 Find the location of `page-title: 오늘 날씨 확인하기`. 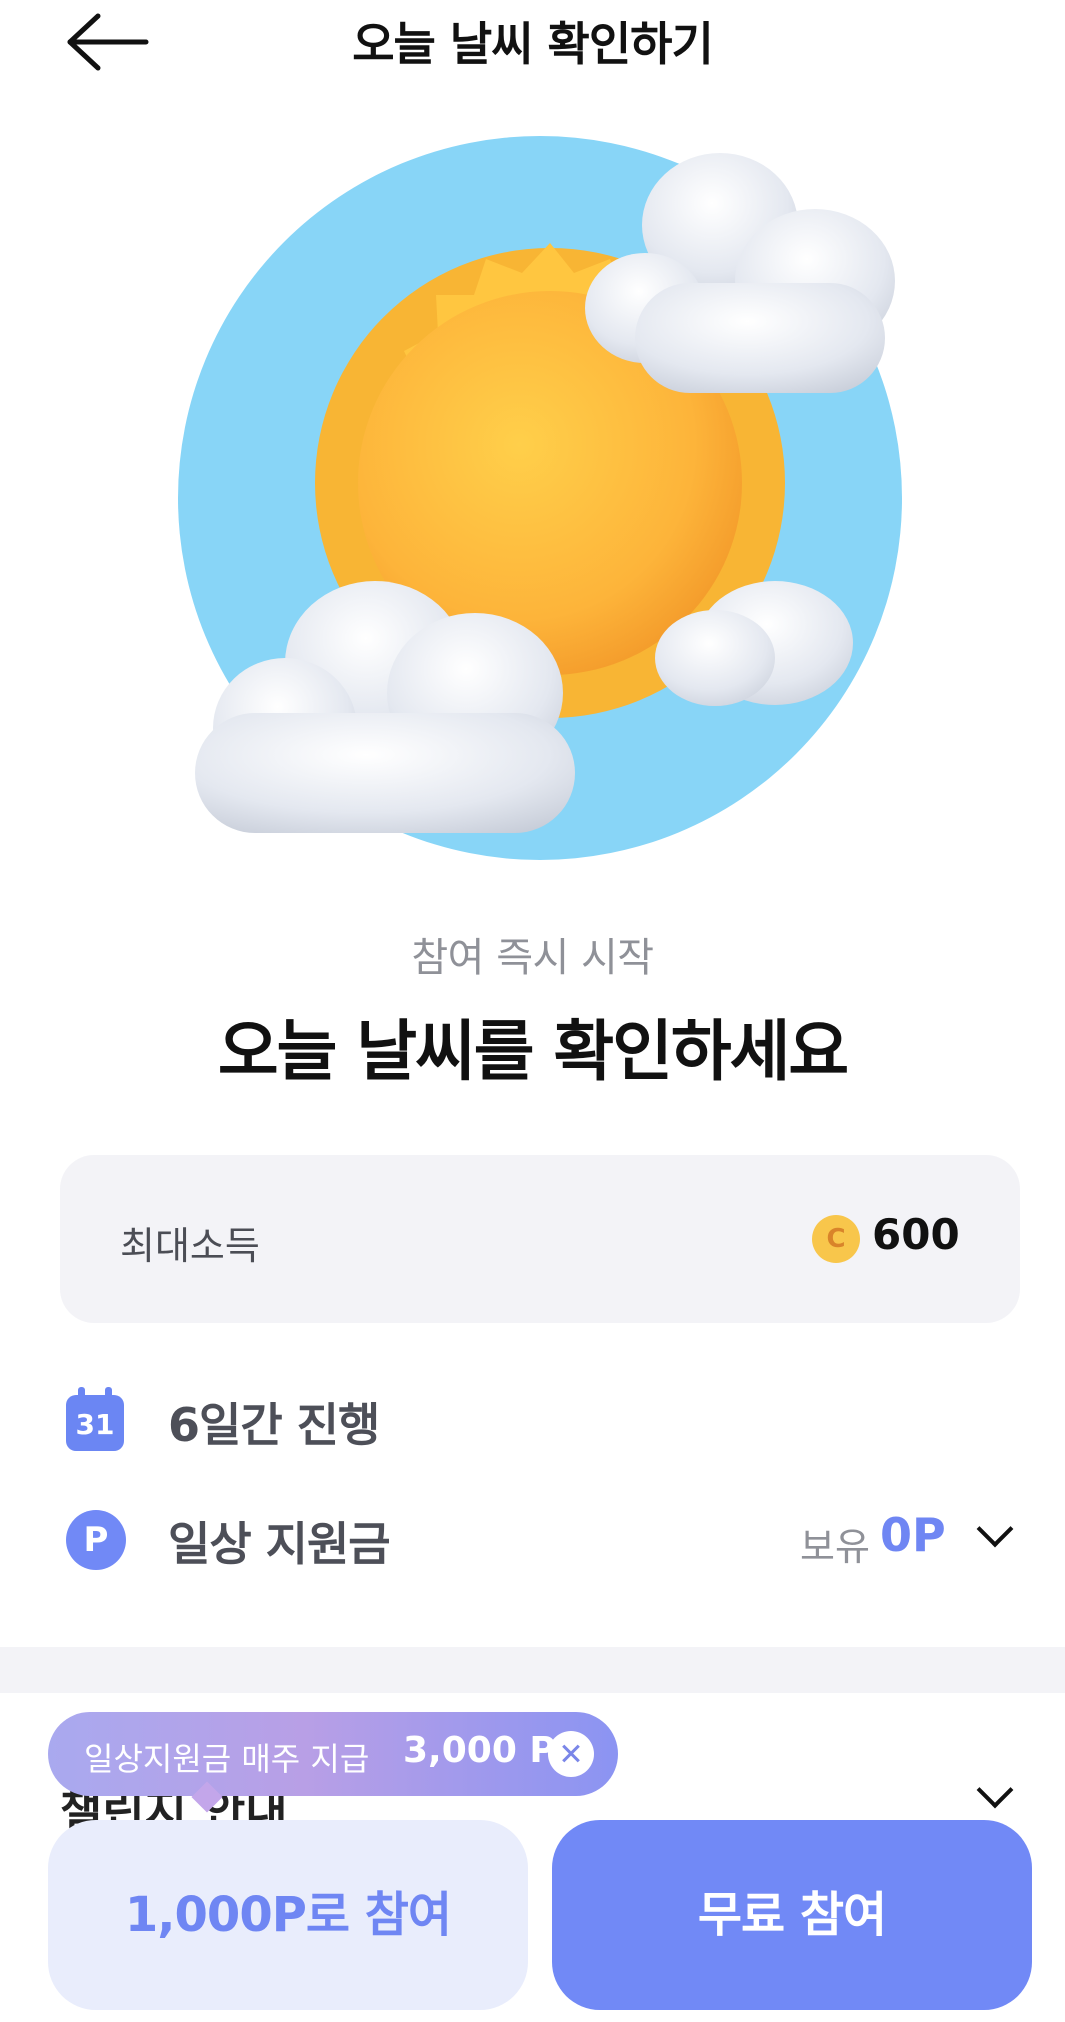

page-title: 오늘 날씨 확인하기 is located at coordinates (533, 44).